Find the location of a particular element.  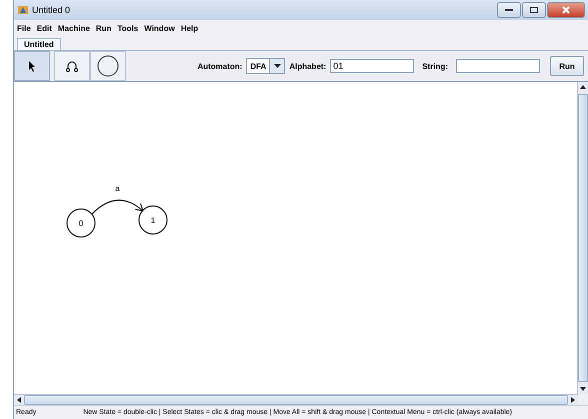

scroll-down-icon is located at coordinates (583, 389).